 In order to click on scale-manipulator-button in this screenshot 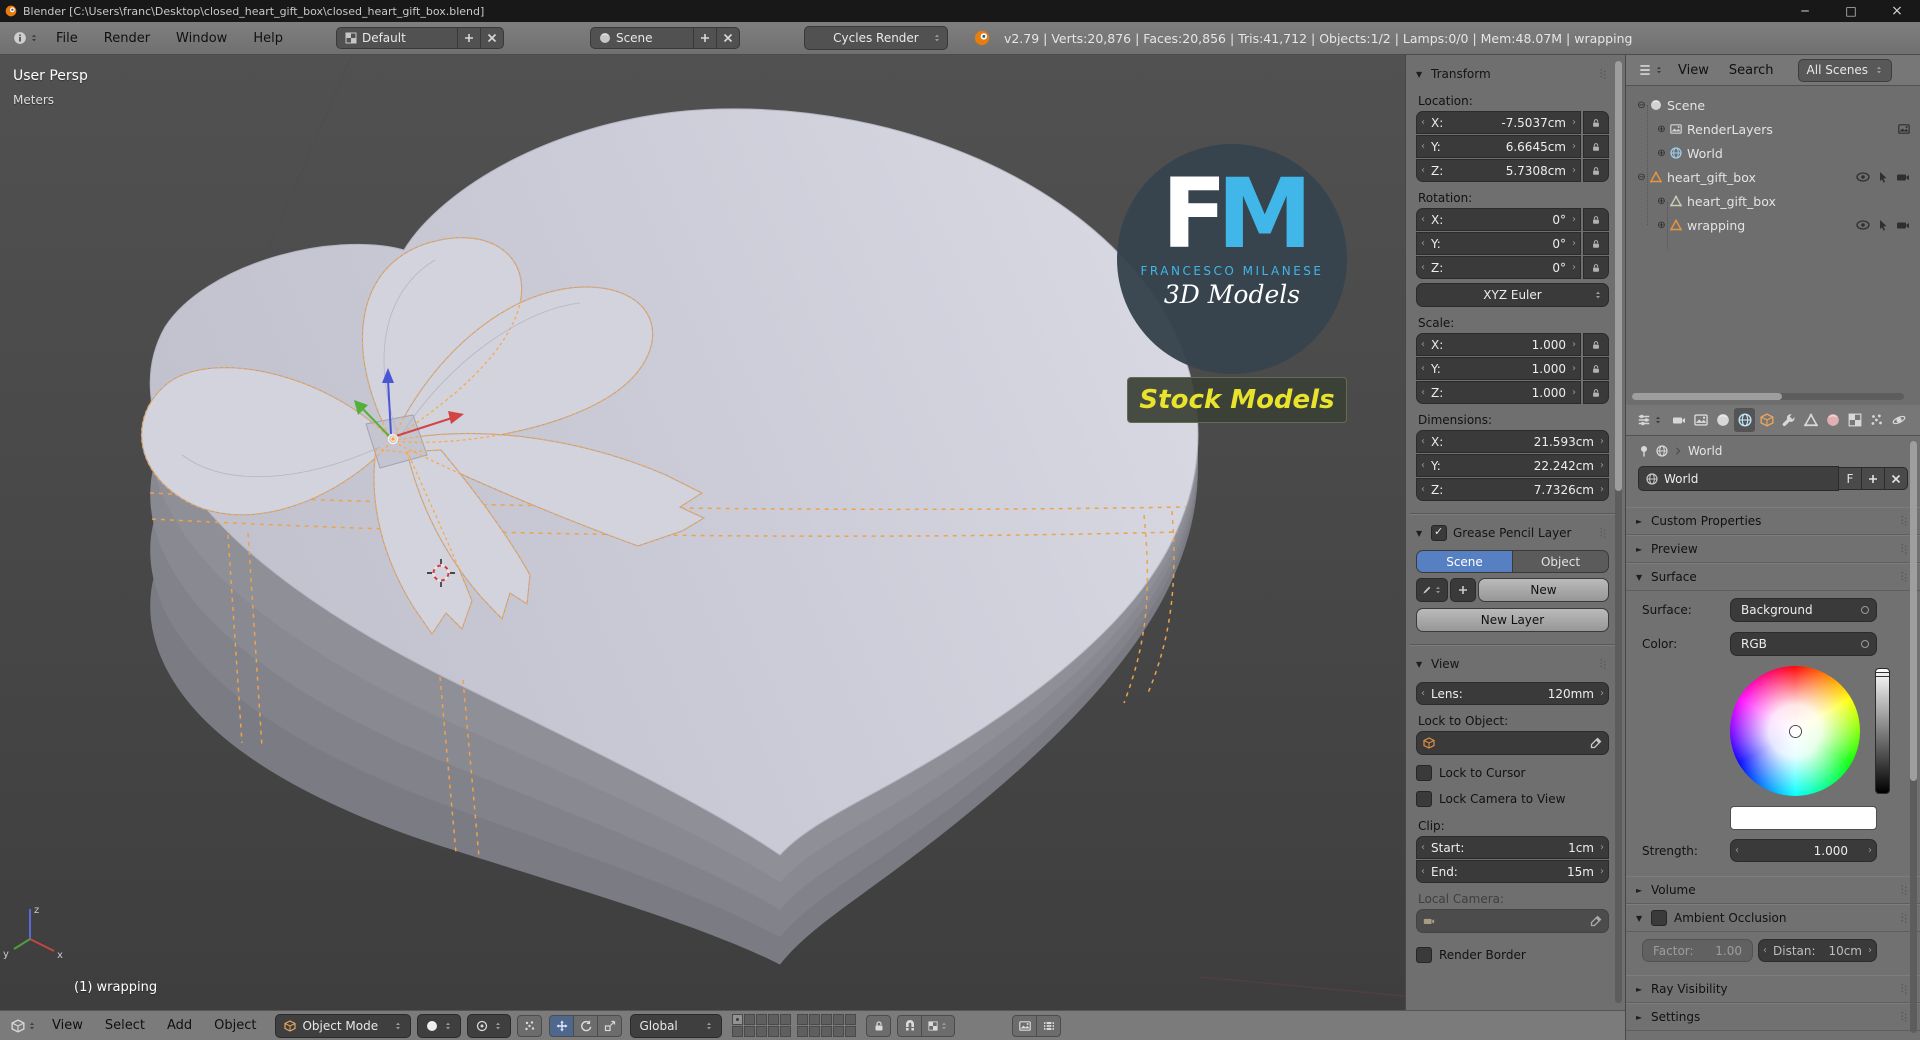, I will do `click(610, 1025)`.